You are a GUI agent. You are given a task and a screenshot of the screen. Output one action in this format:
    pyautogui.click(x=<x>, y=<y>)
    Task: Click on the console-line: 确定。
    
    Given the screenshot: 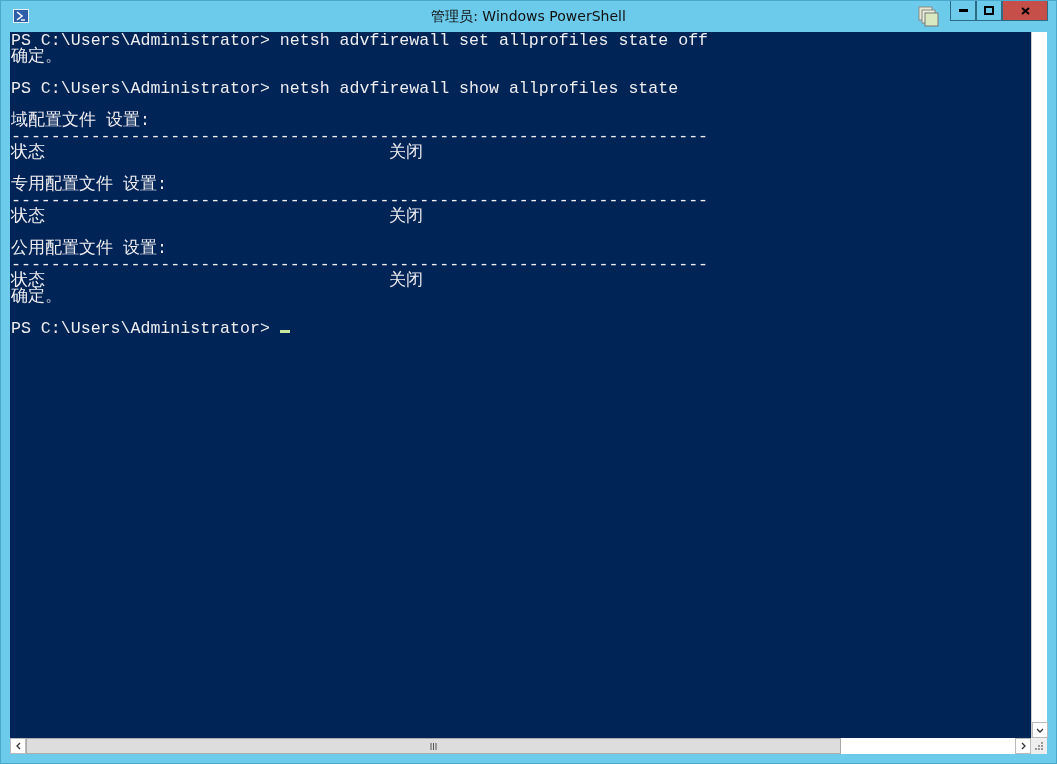 What is the action you would take?
    pyautogui.click(x=36, y=296)
    